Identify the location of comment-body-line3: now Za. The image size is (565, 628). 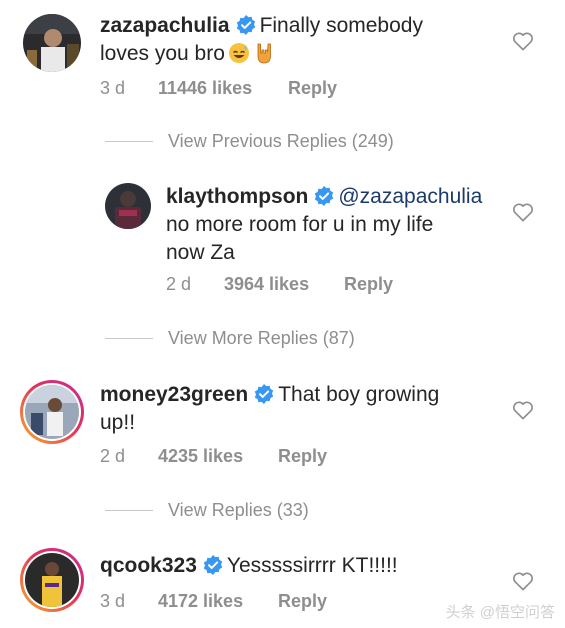
(200, 252).